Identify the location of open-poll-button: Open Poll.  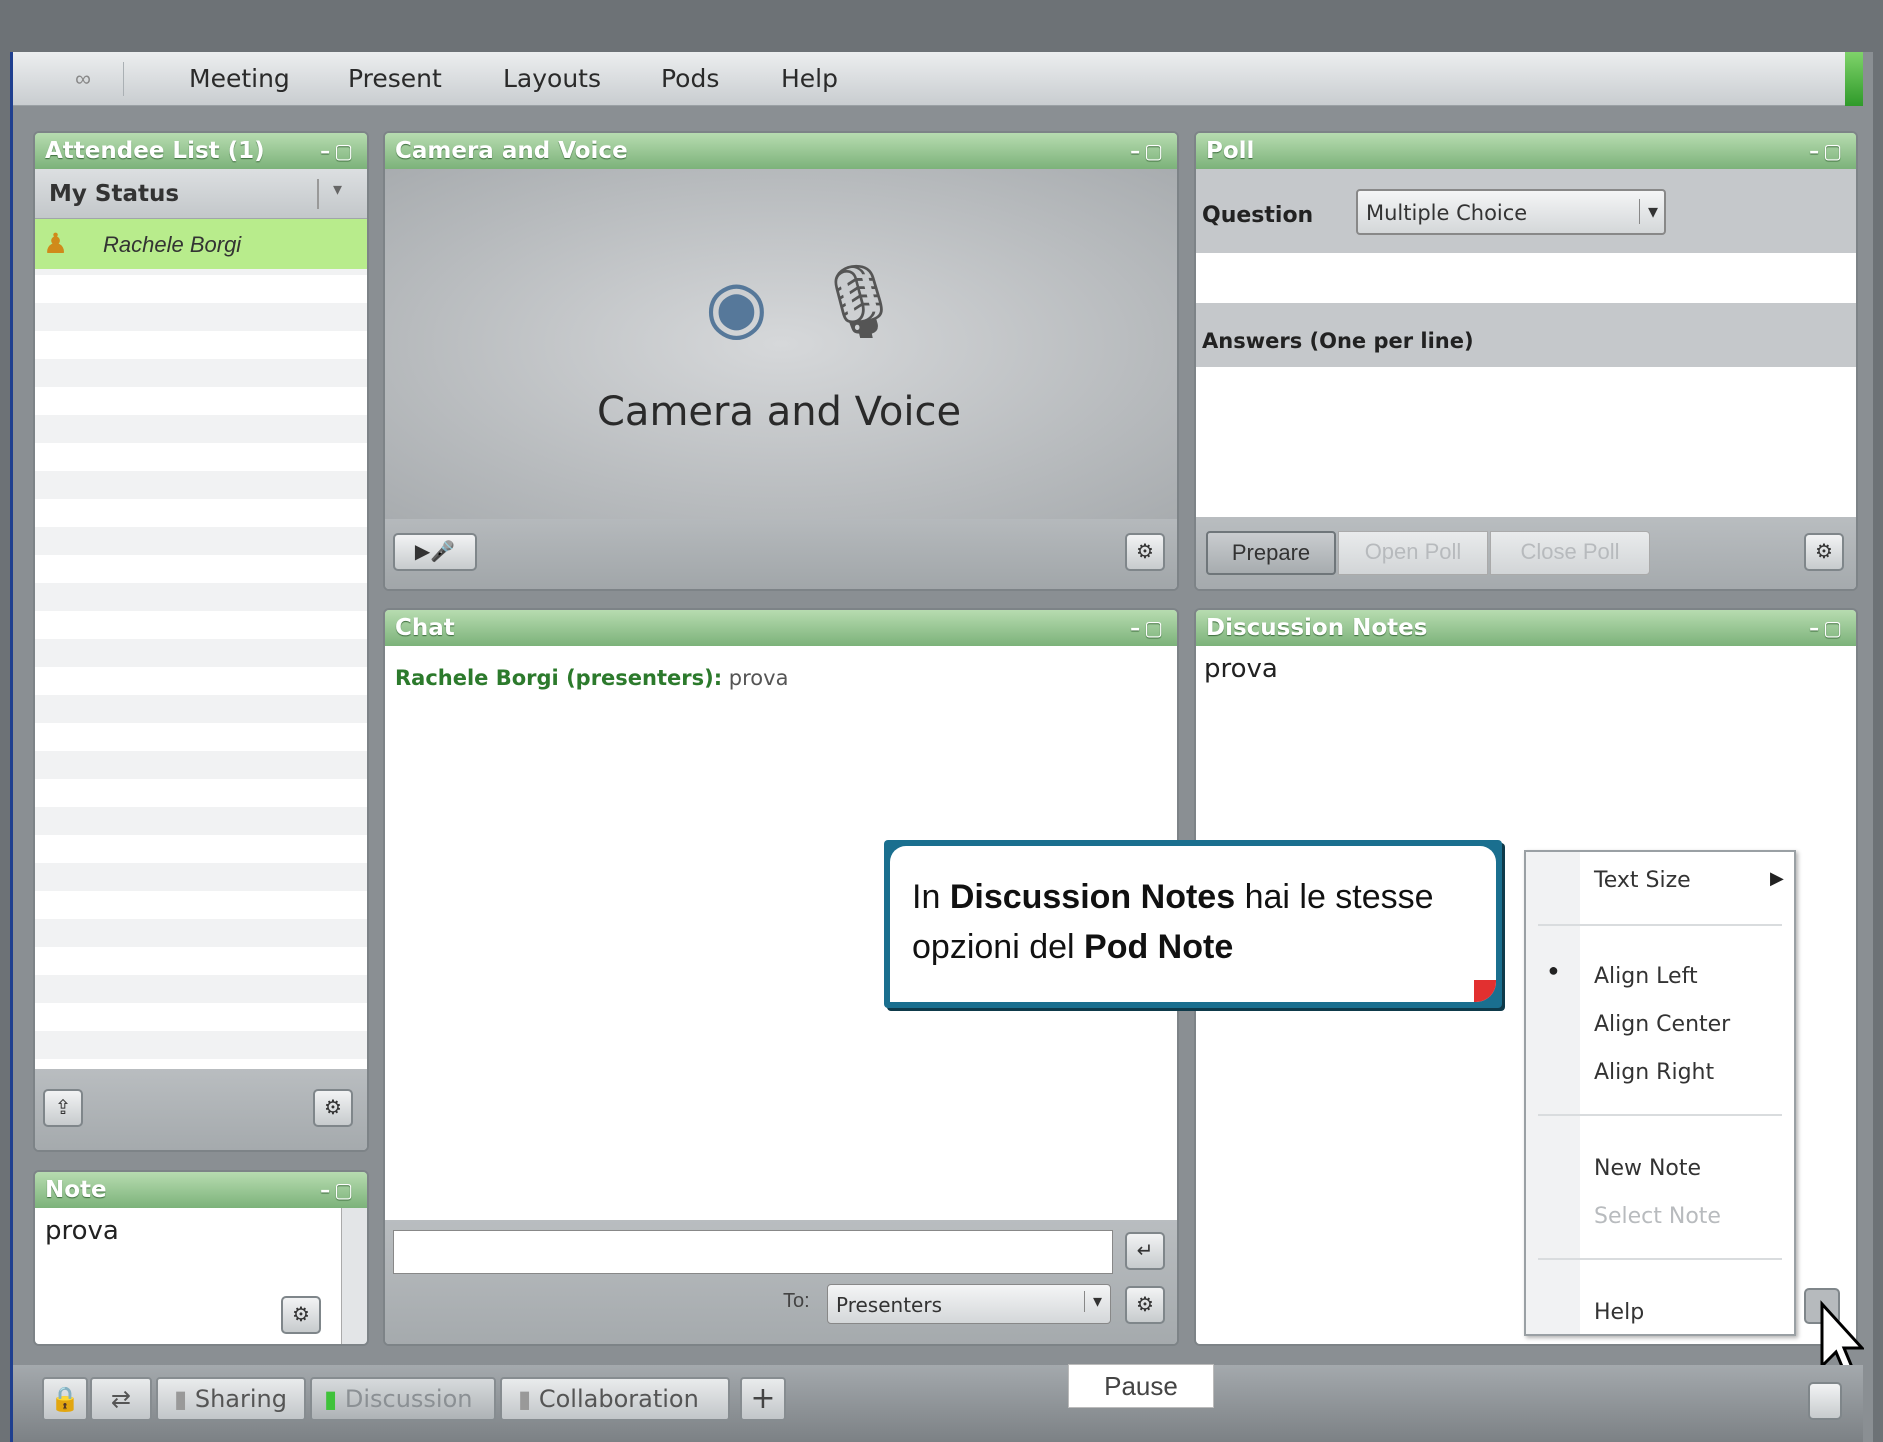
(1413, 553).